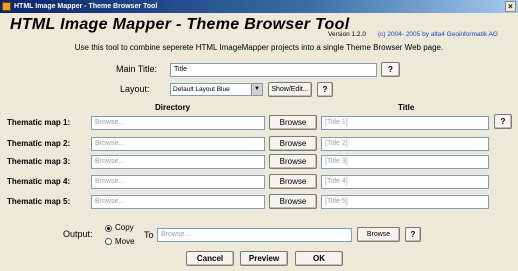 The image size is (518, 271). I want to click on thematic-map-3-browse-button: Browse, so click(293, 161).